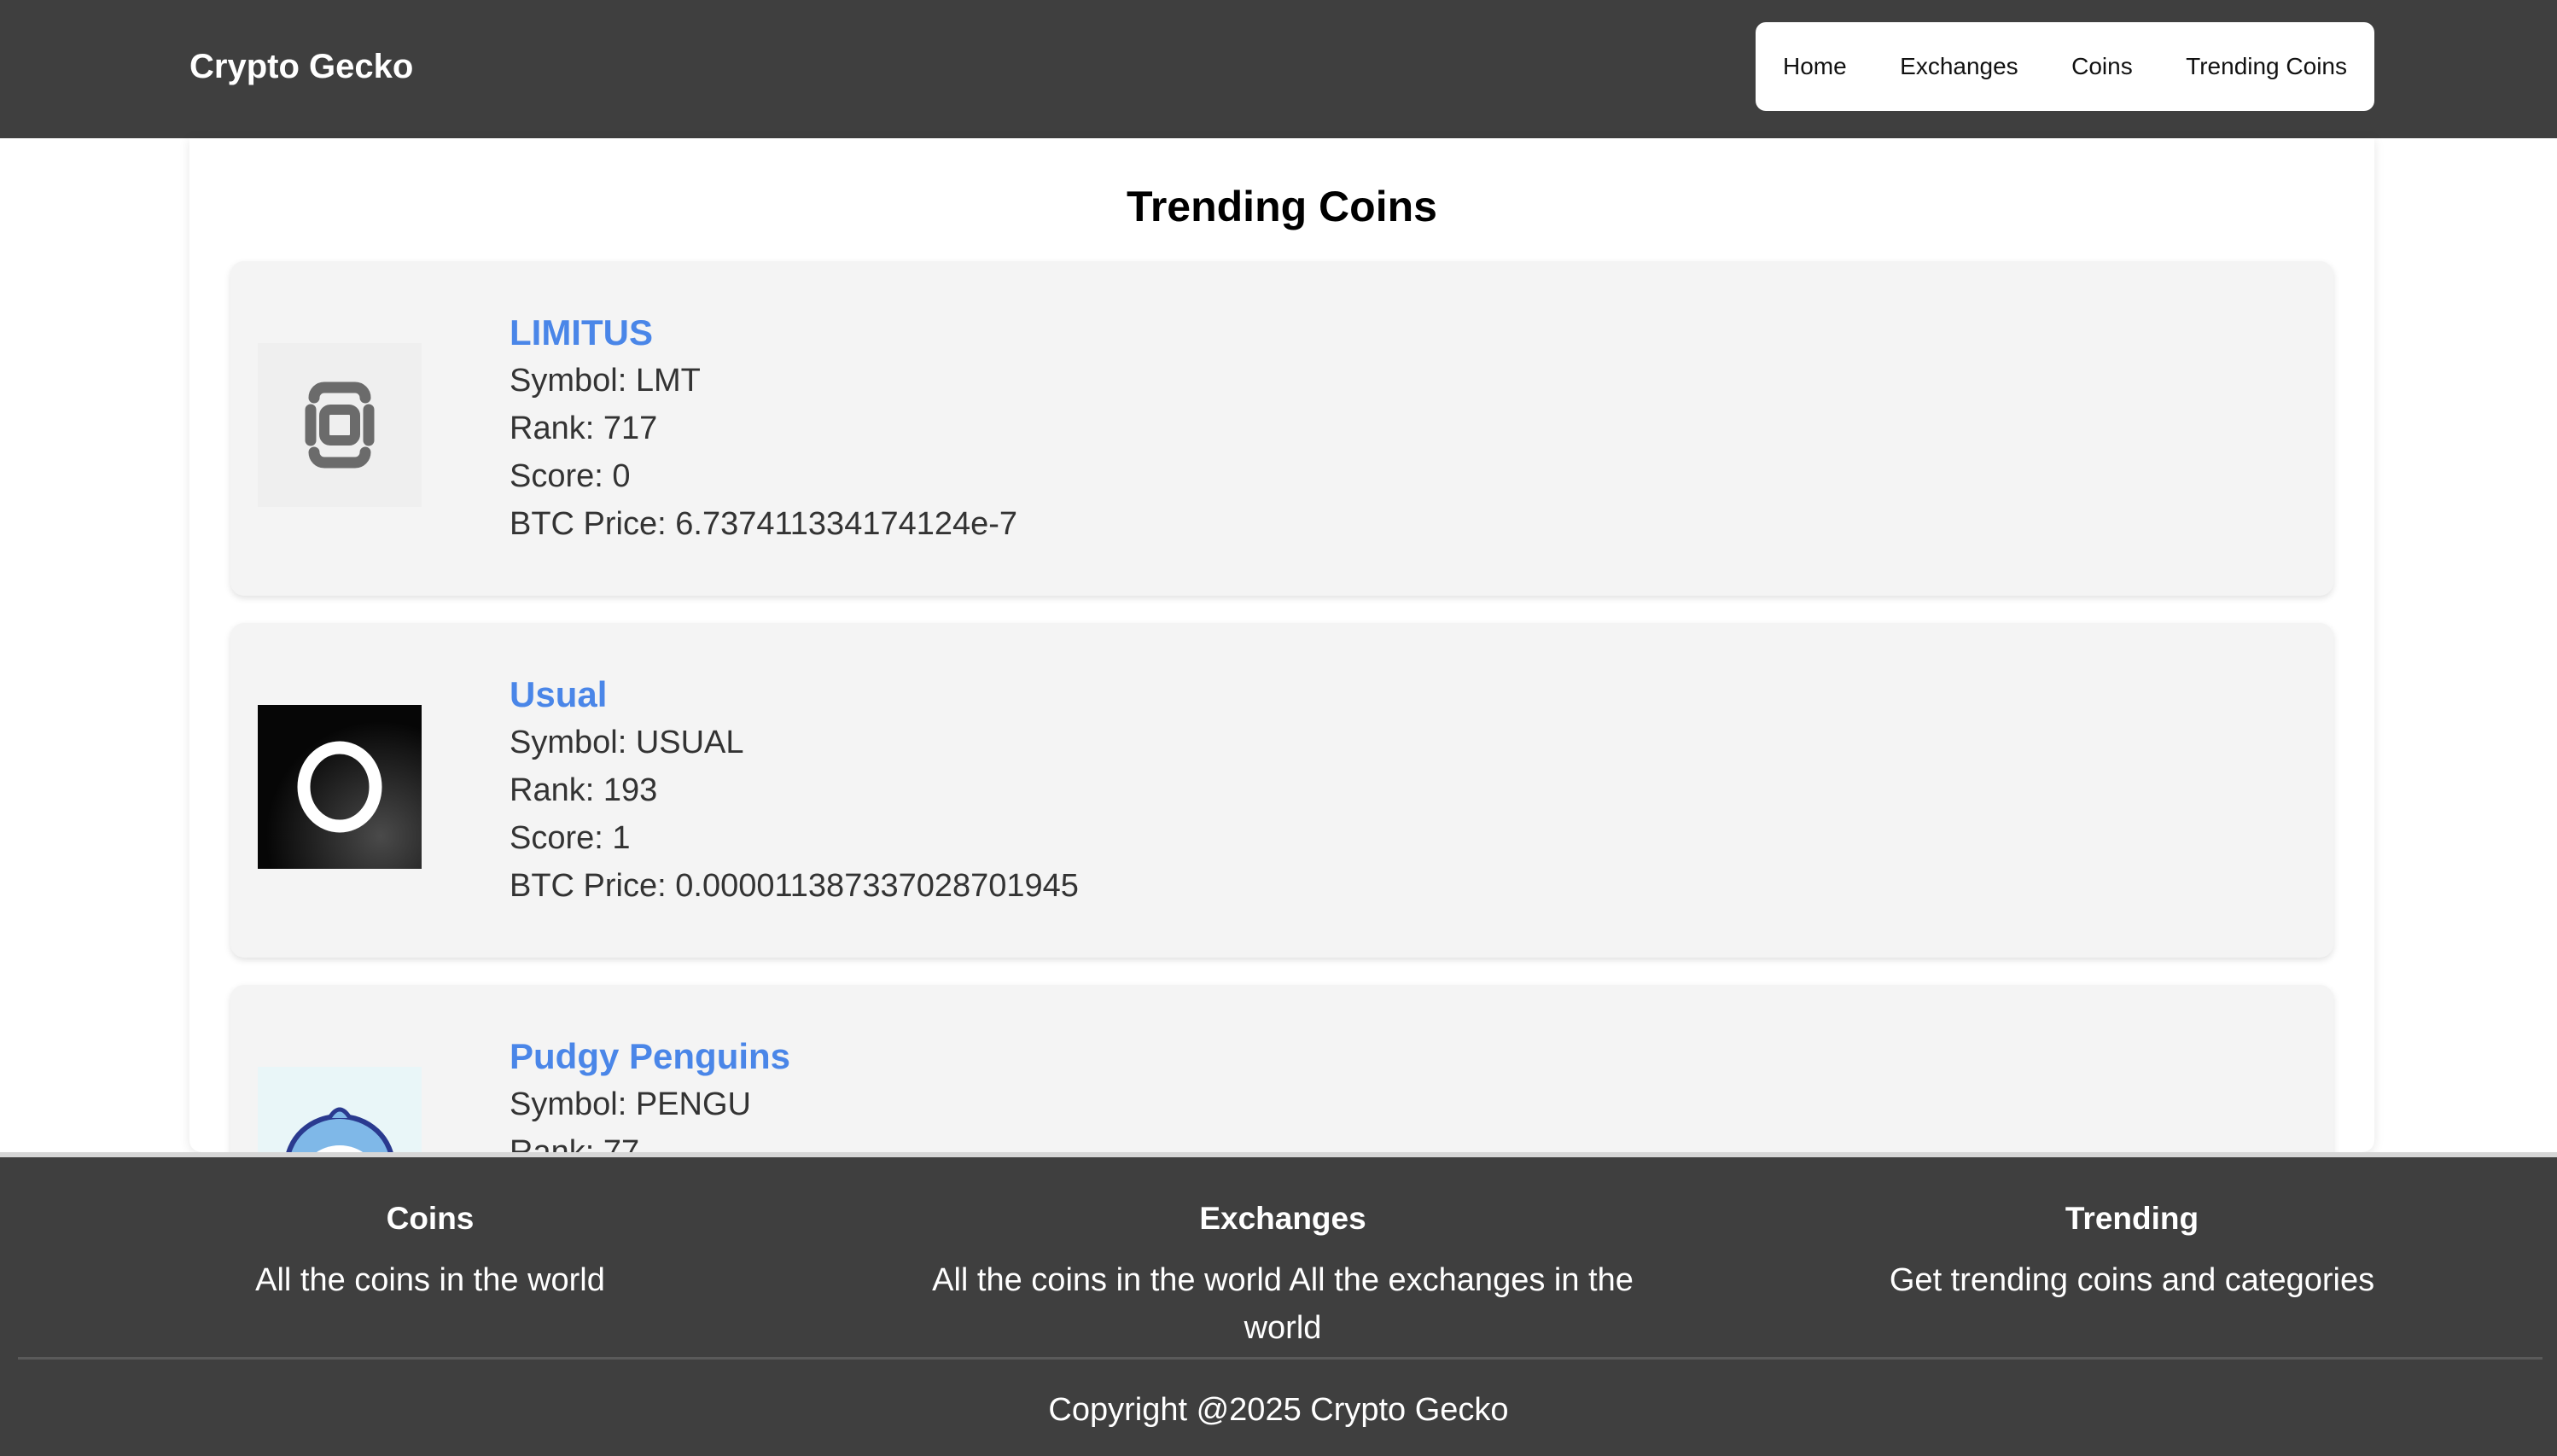 The height and width of the screenshot is (1456, 2557). Describe the element at coordinates (1281, 1068) in the screenshot. I see `coin-card: Pudgy Penguins Symbol: PENGU Rank: 77` at that location.